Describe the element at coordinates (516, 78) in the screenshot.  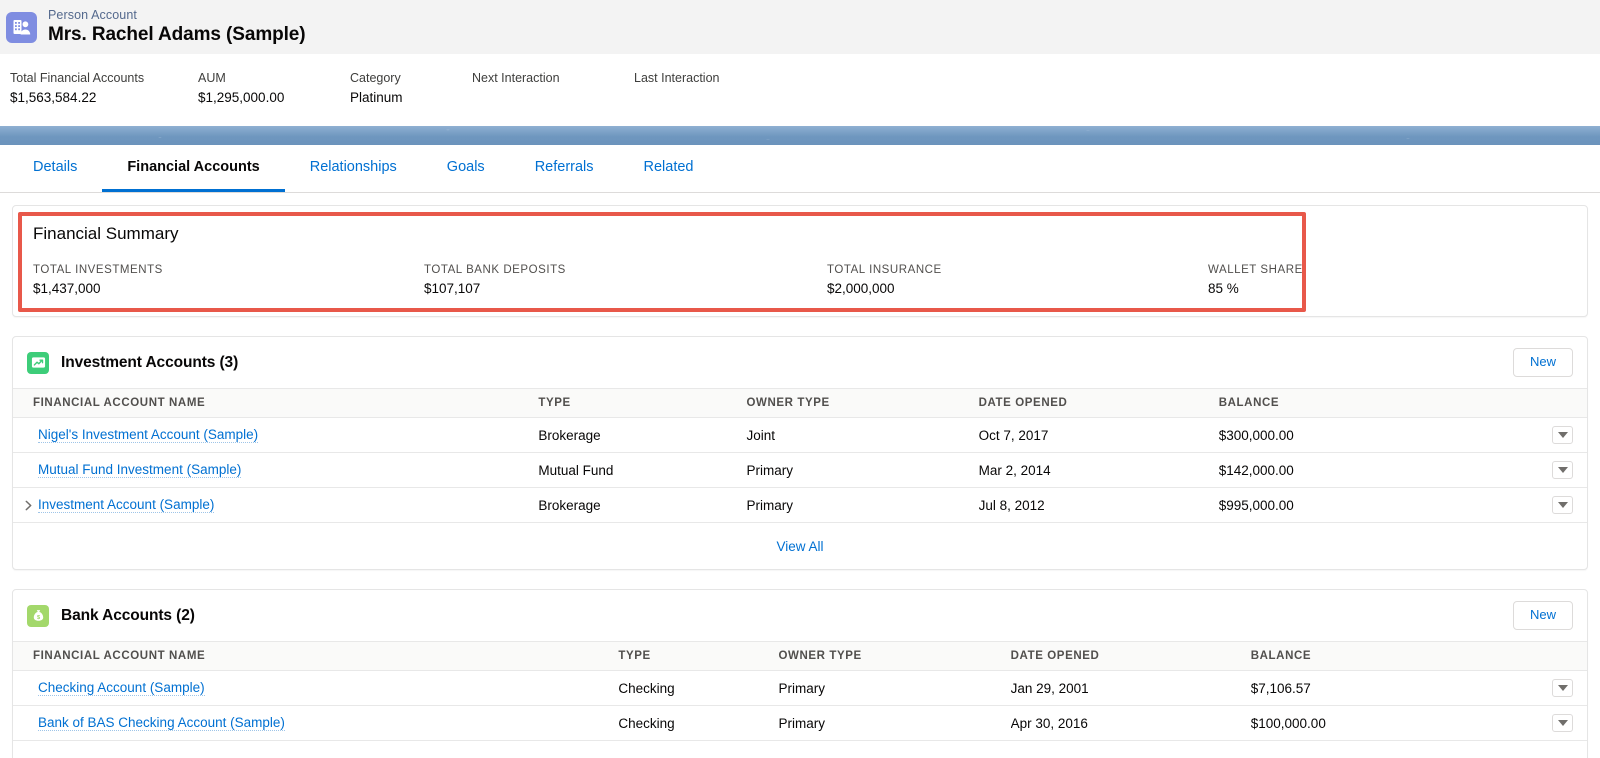
I see `highlight-label: Next Interaction` at that location.